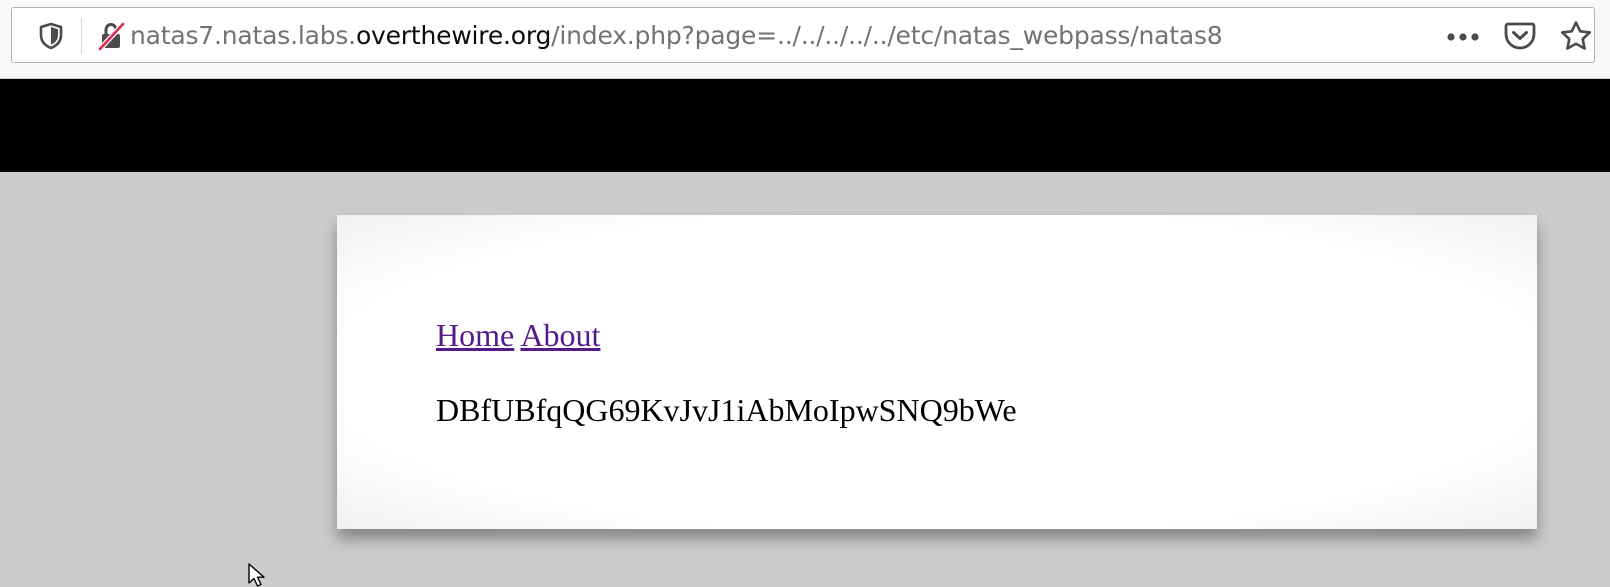  Describe the element at coordinates (1463, 37) in the screenshot. I see `more-icon` at that location.